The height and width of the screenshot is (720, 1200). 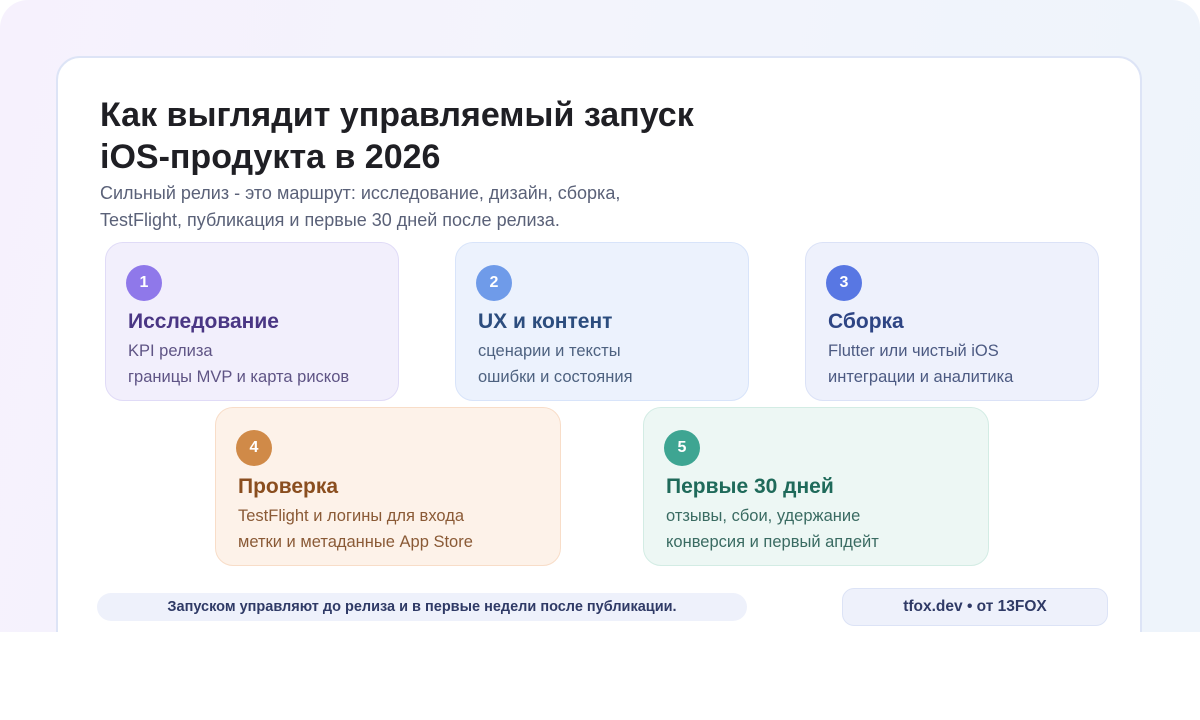 I want to click on step-detail-line: KPI релиза, so click(x=170, y=351).